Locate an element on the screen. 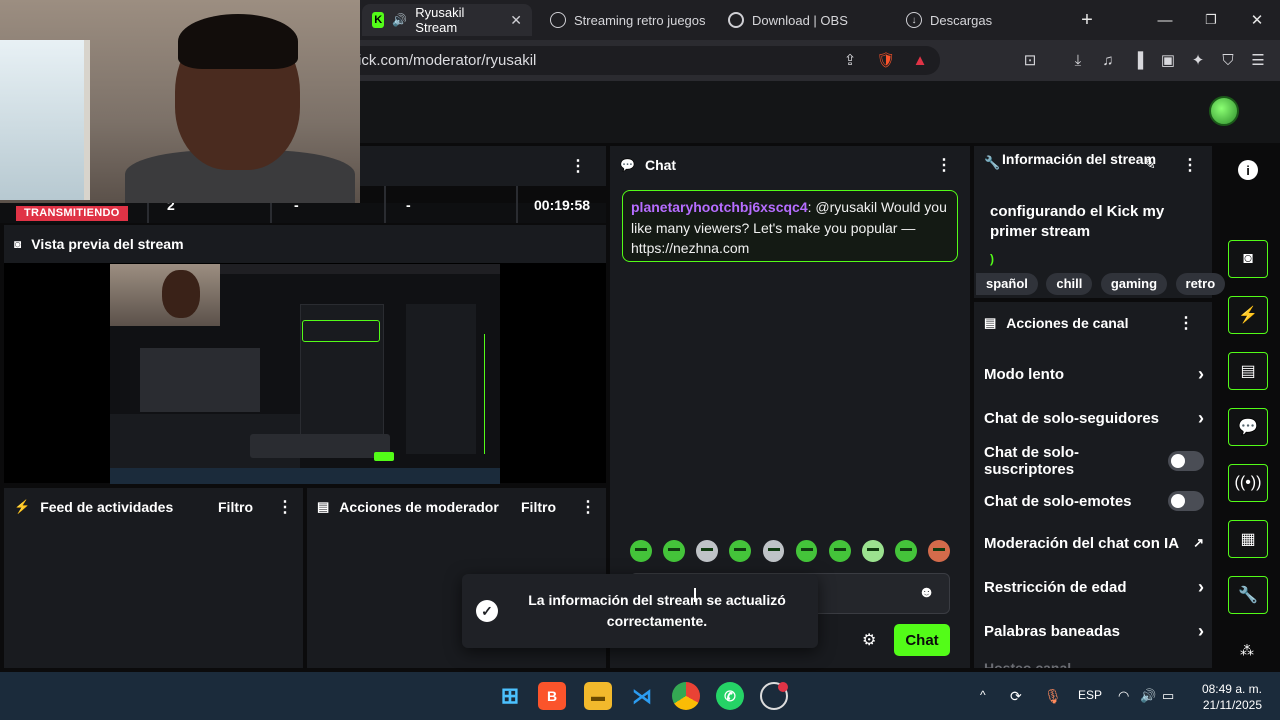 The image size is (1280, 720). sync-icon: ⟳ is located at coordinates (1016, 696).